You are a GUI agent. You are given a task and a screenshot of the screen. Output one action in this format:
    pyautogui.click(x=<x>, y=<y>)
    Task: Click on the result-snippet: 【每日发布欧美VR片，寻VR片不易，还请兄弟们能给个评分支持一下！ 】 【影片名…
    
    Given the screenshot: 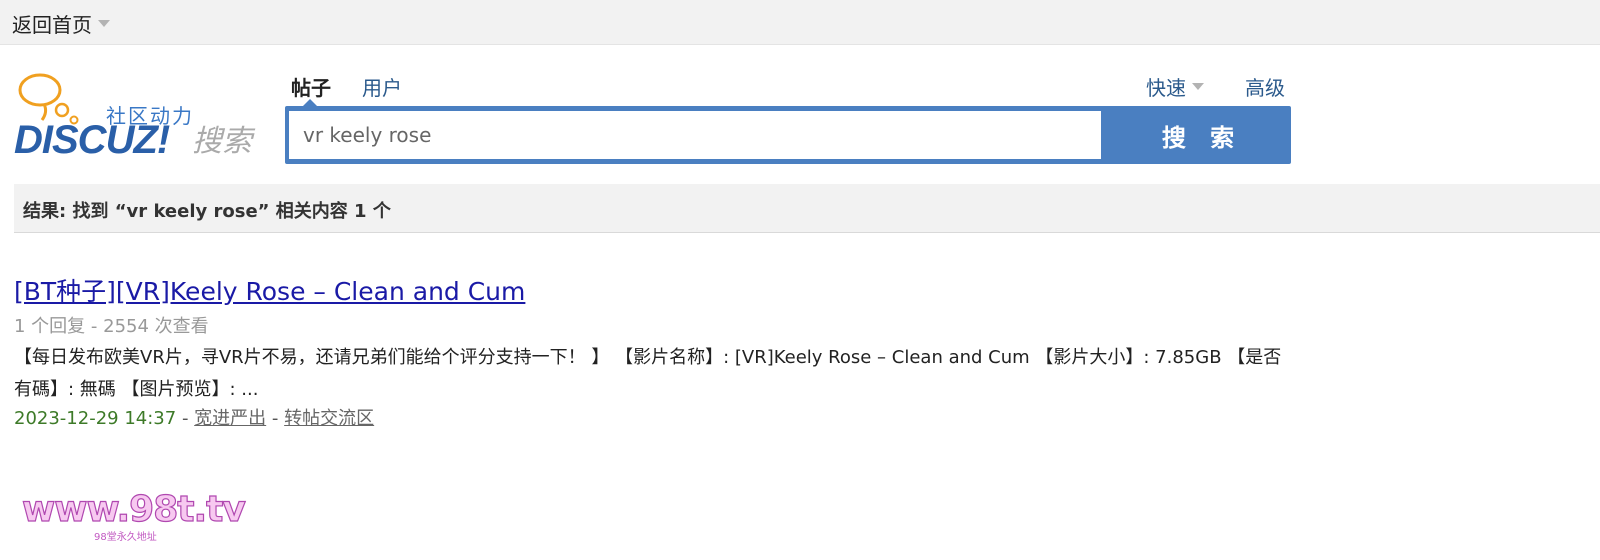 What is the action you would take?
    pyautogui.click(x=648, y=373)
    